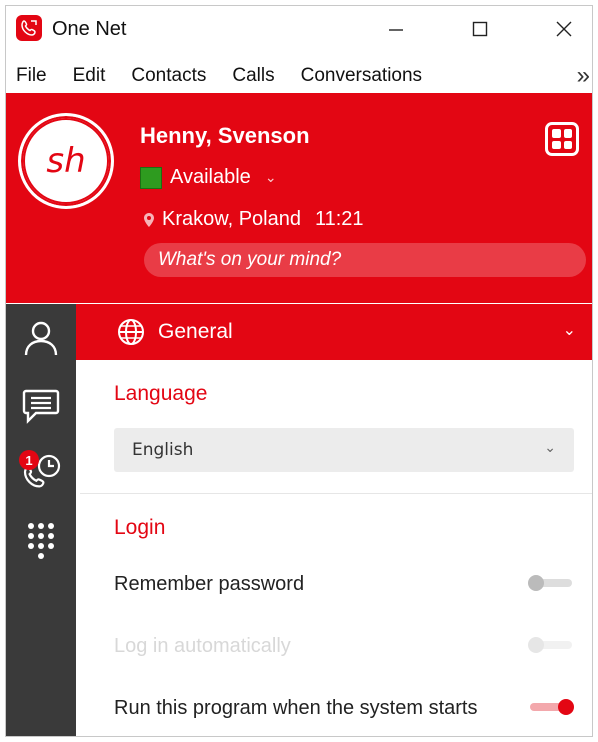 The height and width of the screenshot is (742, 598). What do you see at coordinates (41, 542) in the screenshot?
I see `dialpad-icon` at bounding box center [41, 542].